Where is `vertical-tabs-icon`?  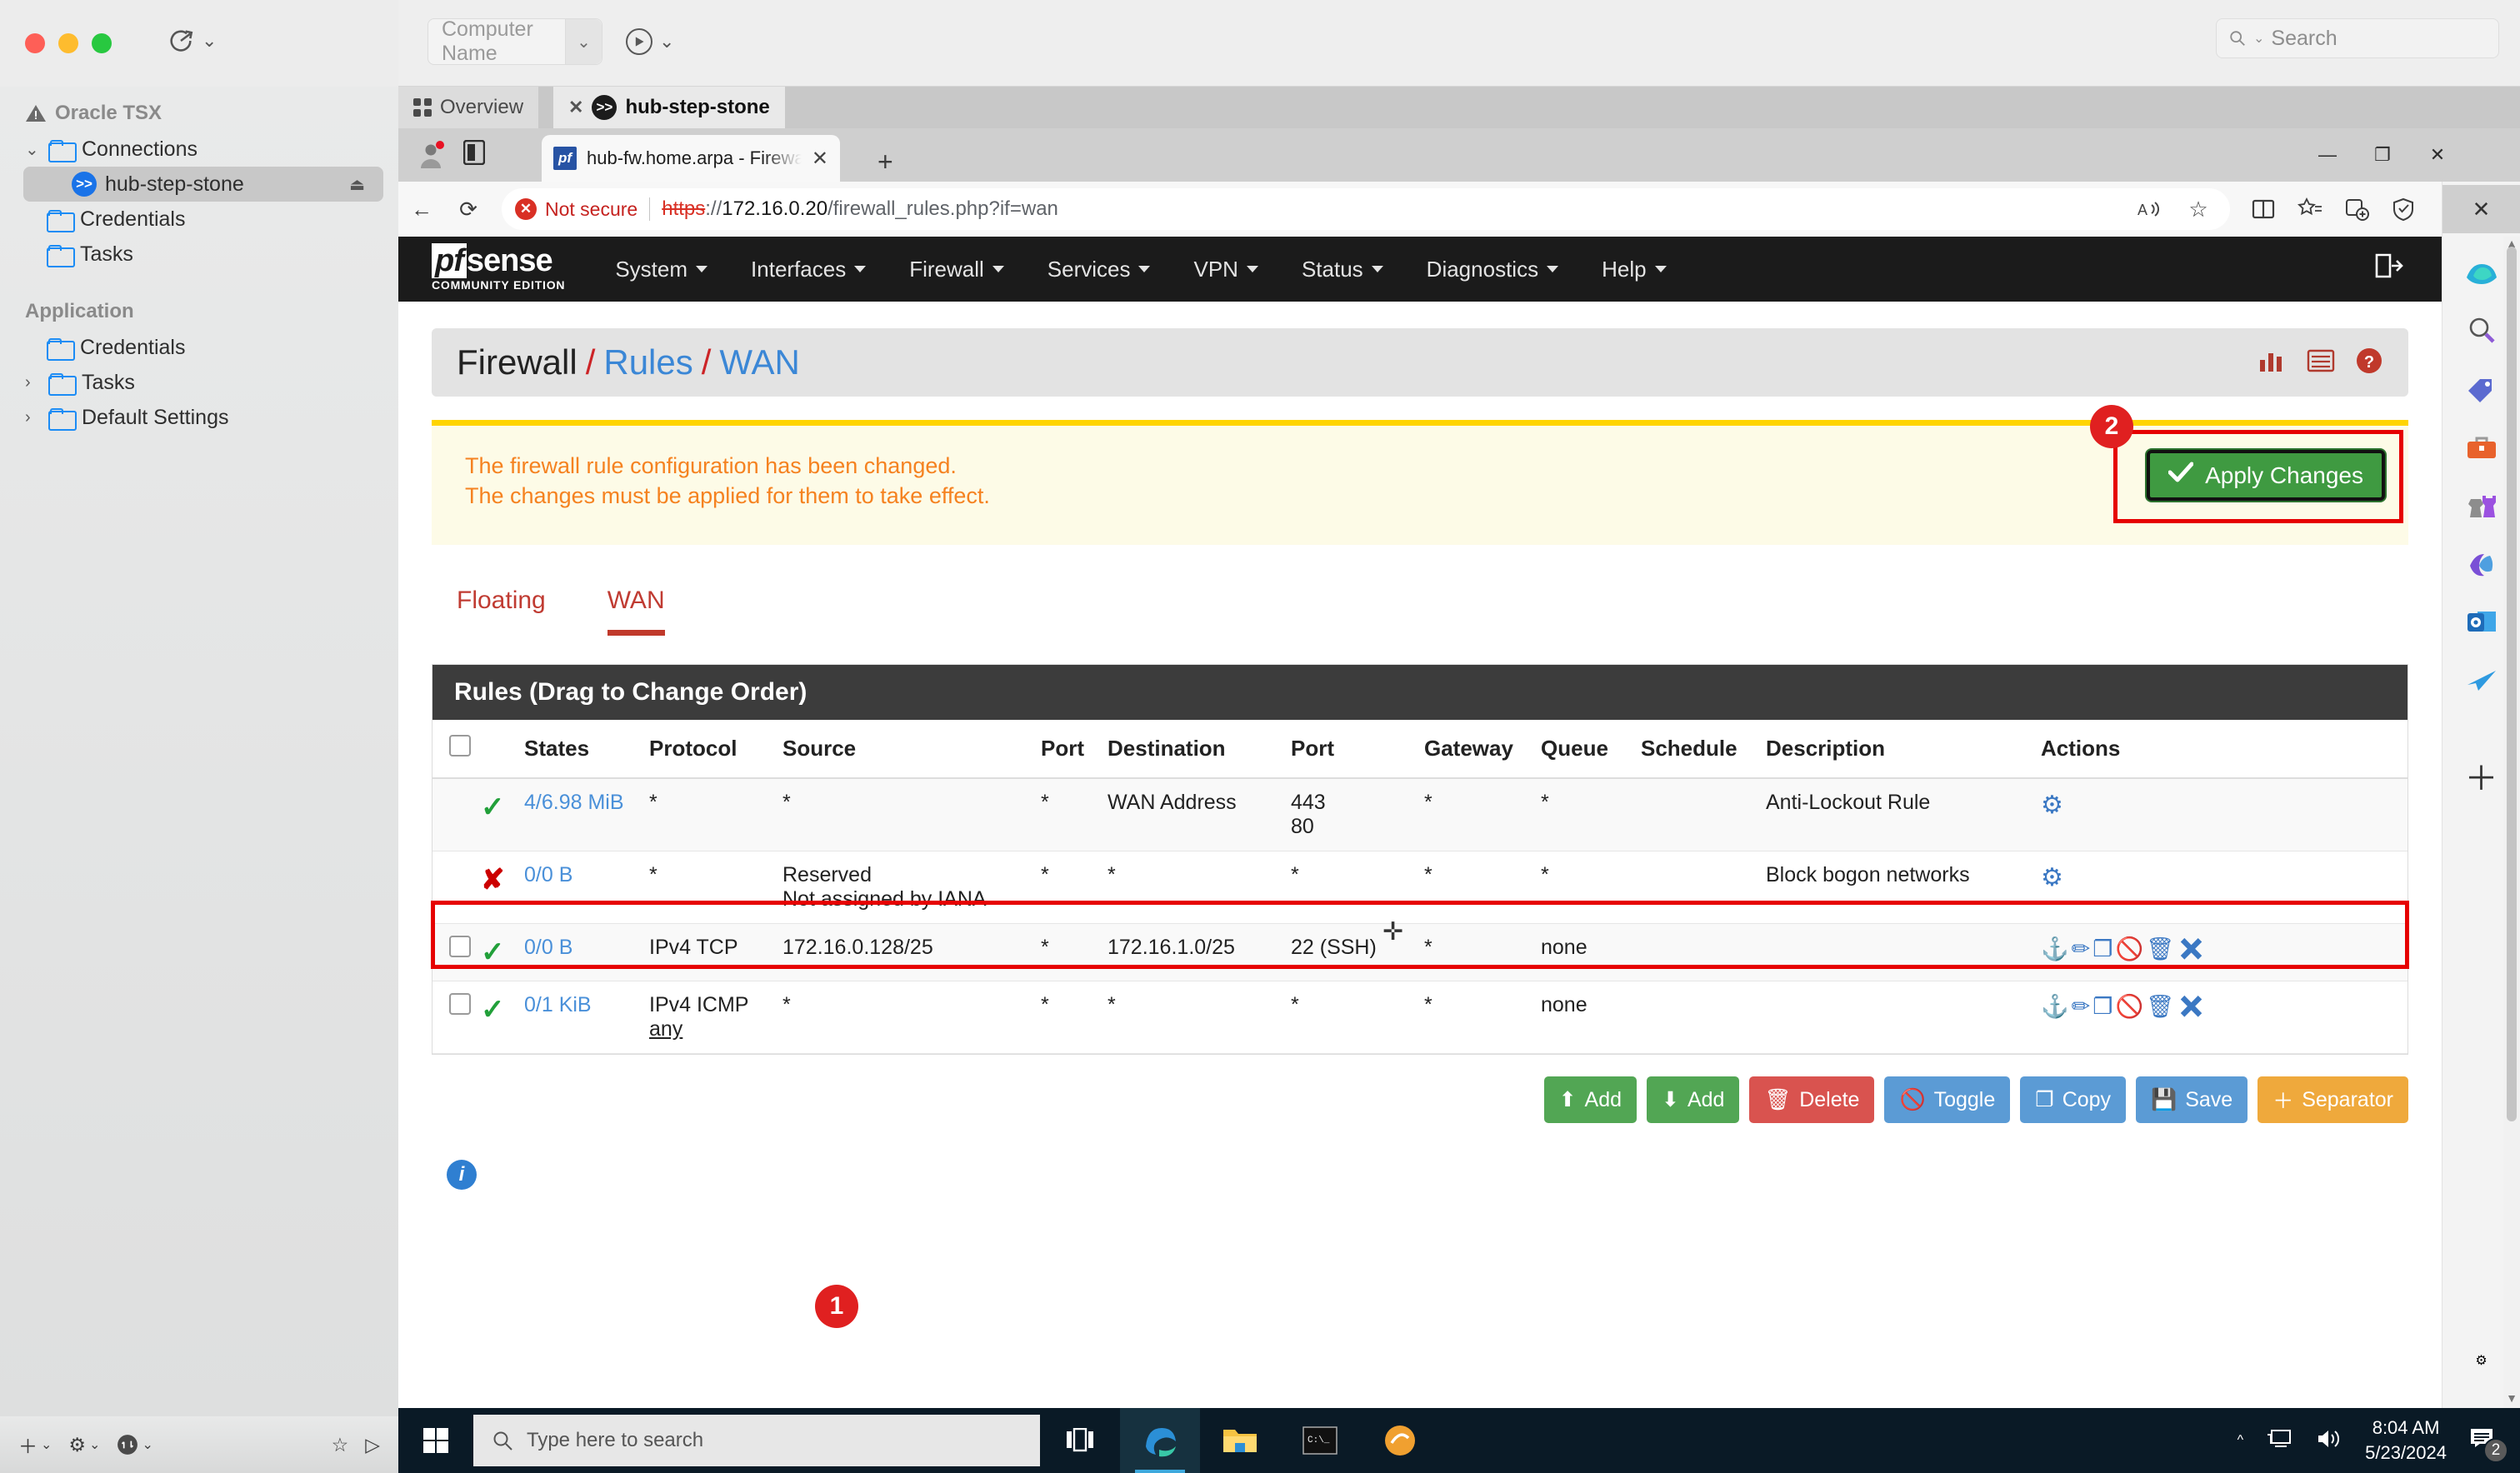
vertical-tabs-icon is located at coordinates (474, 154).